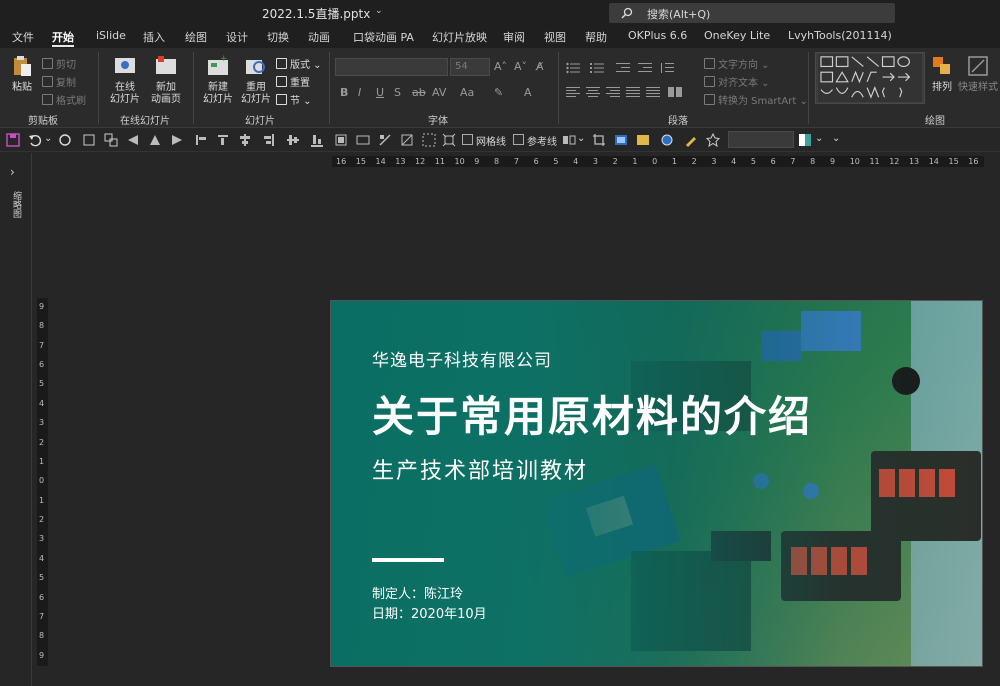  Describe the element at coordinates (125, 79) in the screenshot. I see `online-slides-button: 在线 幻灯片` at that location.